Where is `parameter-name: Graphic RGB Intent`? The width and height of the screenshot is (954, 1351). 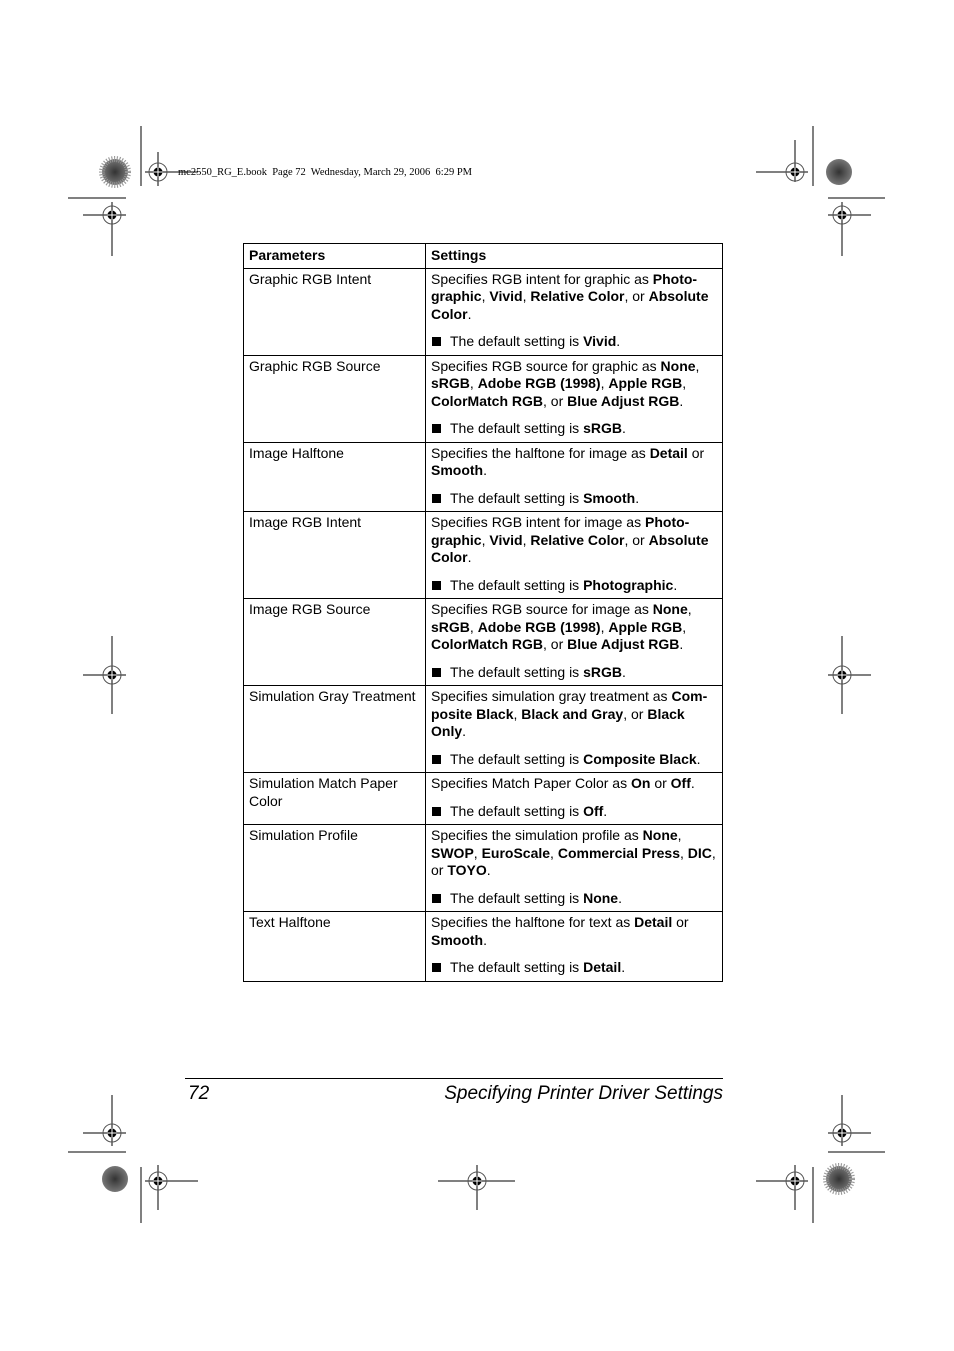
parameter-name: Graphic RGB Intent is located at coordinates (334, 311).